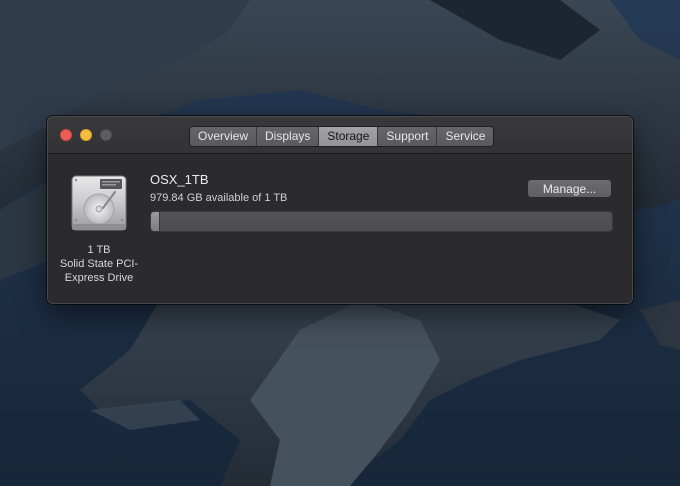 The width and height of the screenshot is (680, 486). What do you see at coordinates (99, 203) in the screenshot?
I see `internal-drive-icon` at bounding box center [99, 203].